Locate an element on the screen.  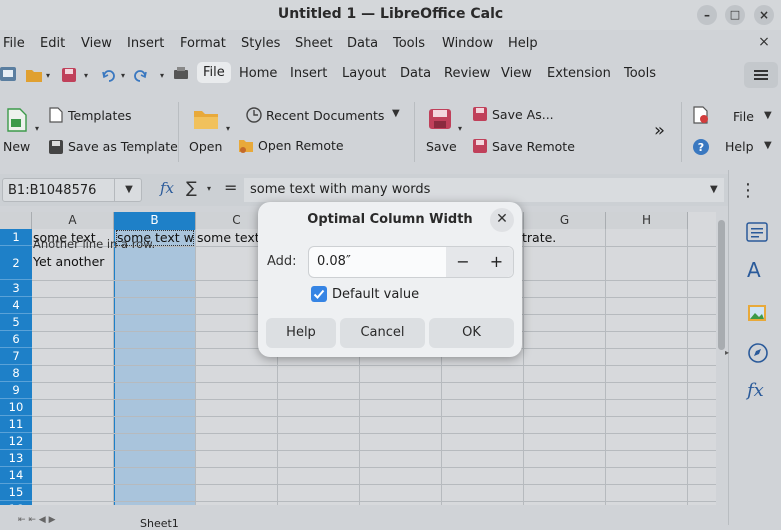
row-header: 9 is located at coordinates (16, 390).